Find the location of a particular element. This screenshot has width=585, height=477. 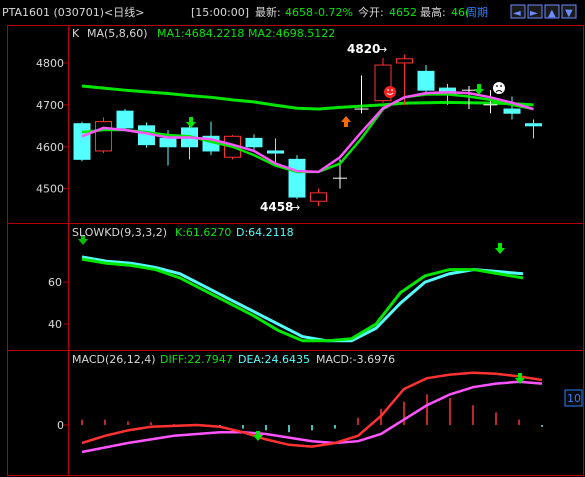

open-price-value: 4652 is located at coordinates (403, 12).